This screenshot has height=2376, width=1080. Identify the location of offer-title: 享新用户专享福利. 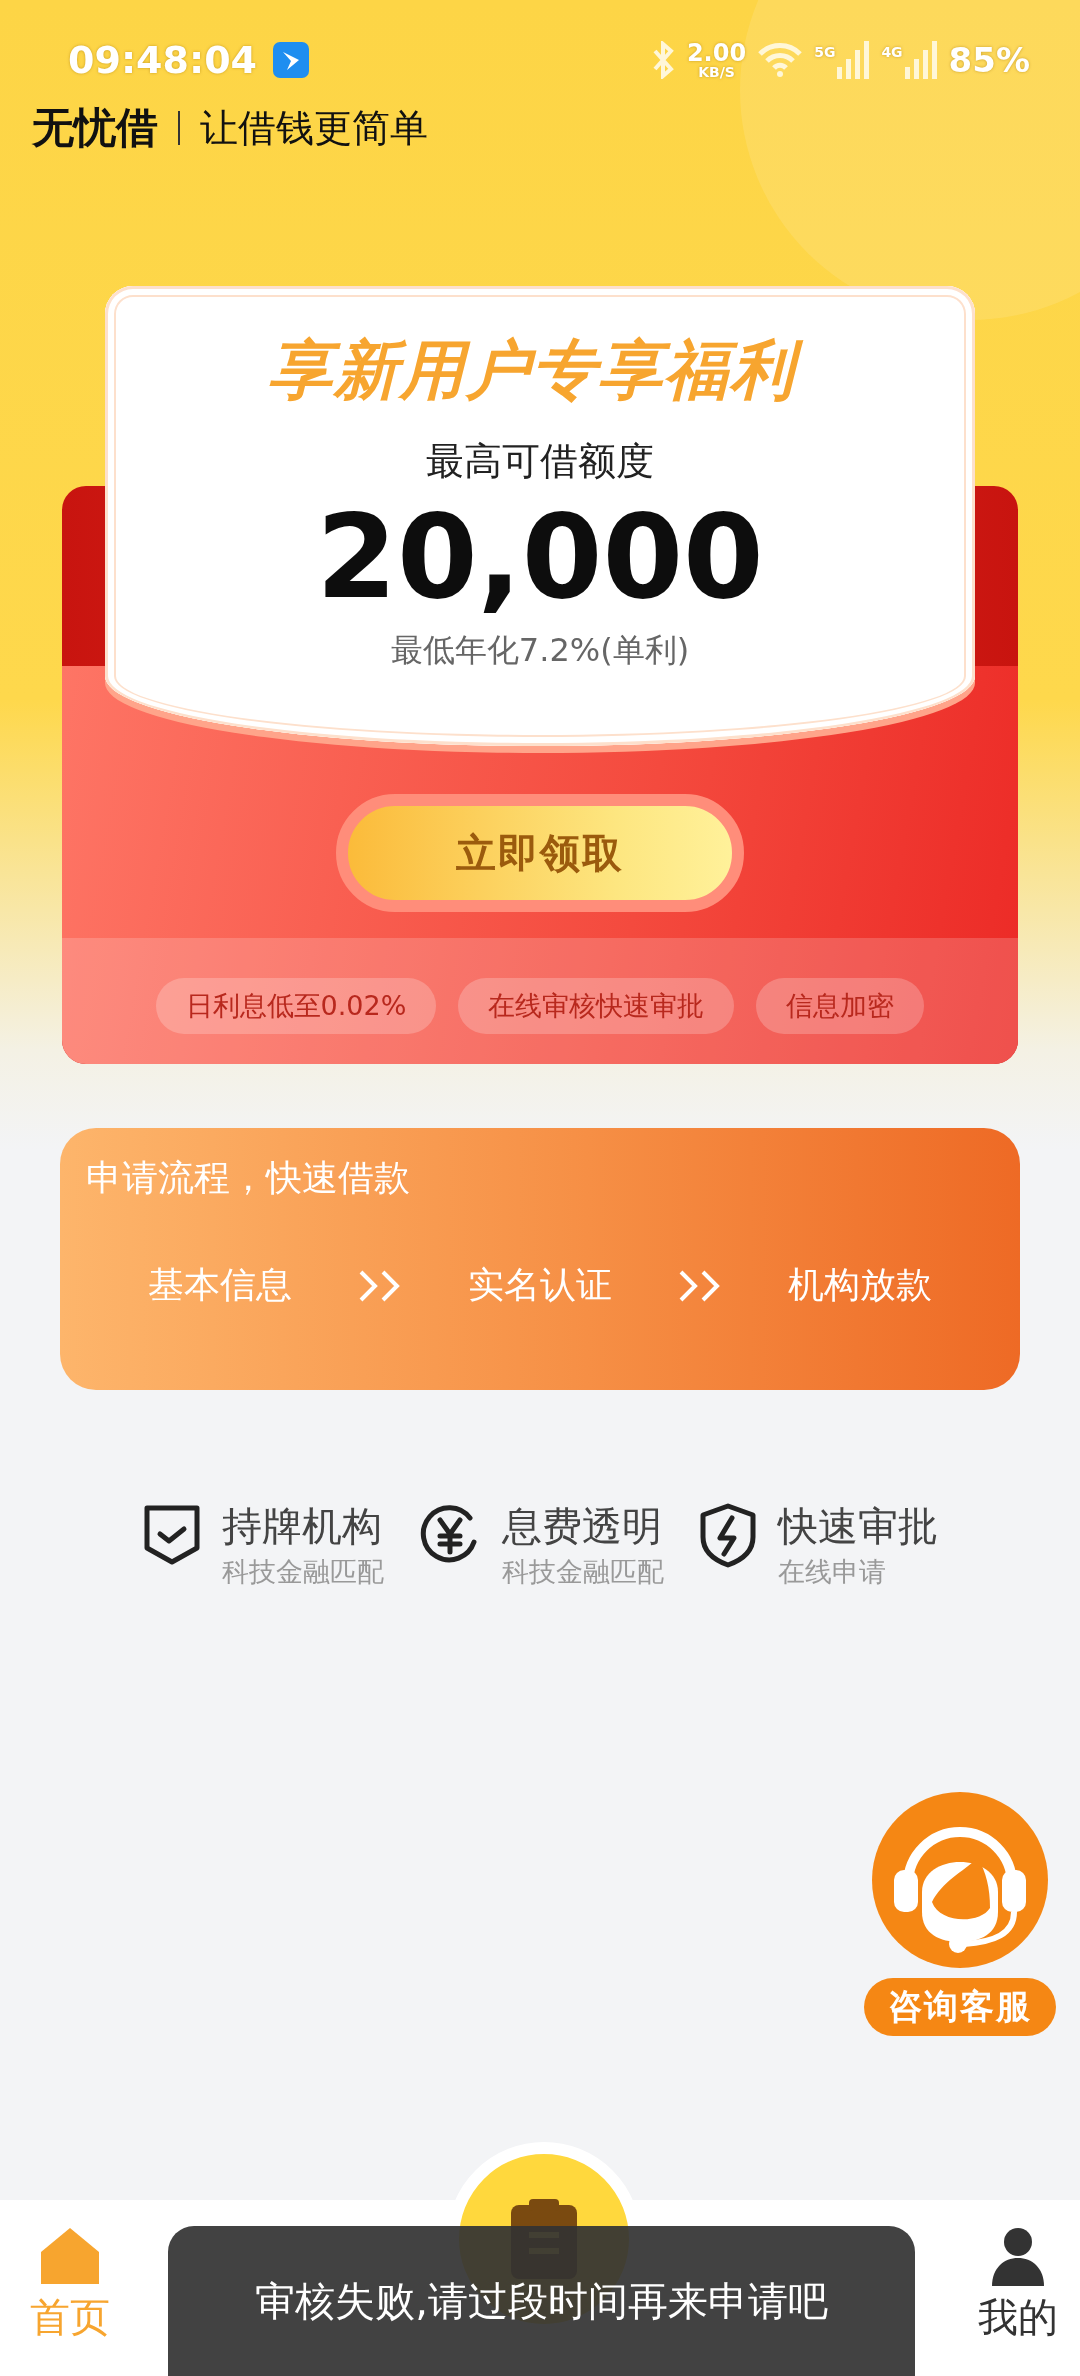
(540, 372).